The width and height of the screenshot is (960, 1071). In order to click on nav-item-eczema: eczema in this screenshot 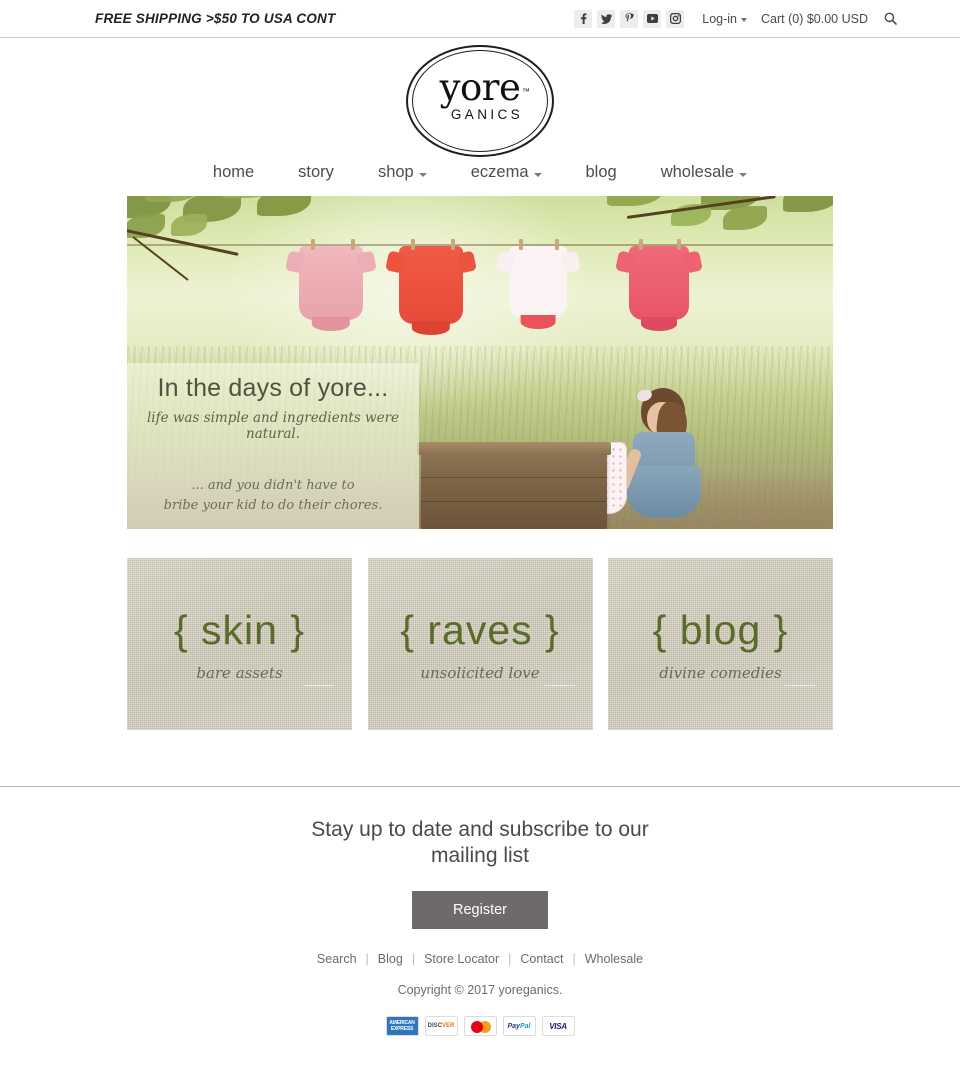, I will do `click(506, 172)`.